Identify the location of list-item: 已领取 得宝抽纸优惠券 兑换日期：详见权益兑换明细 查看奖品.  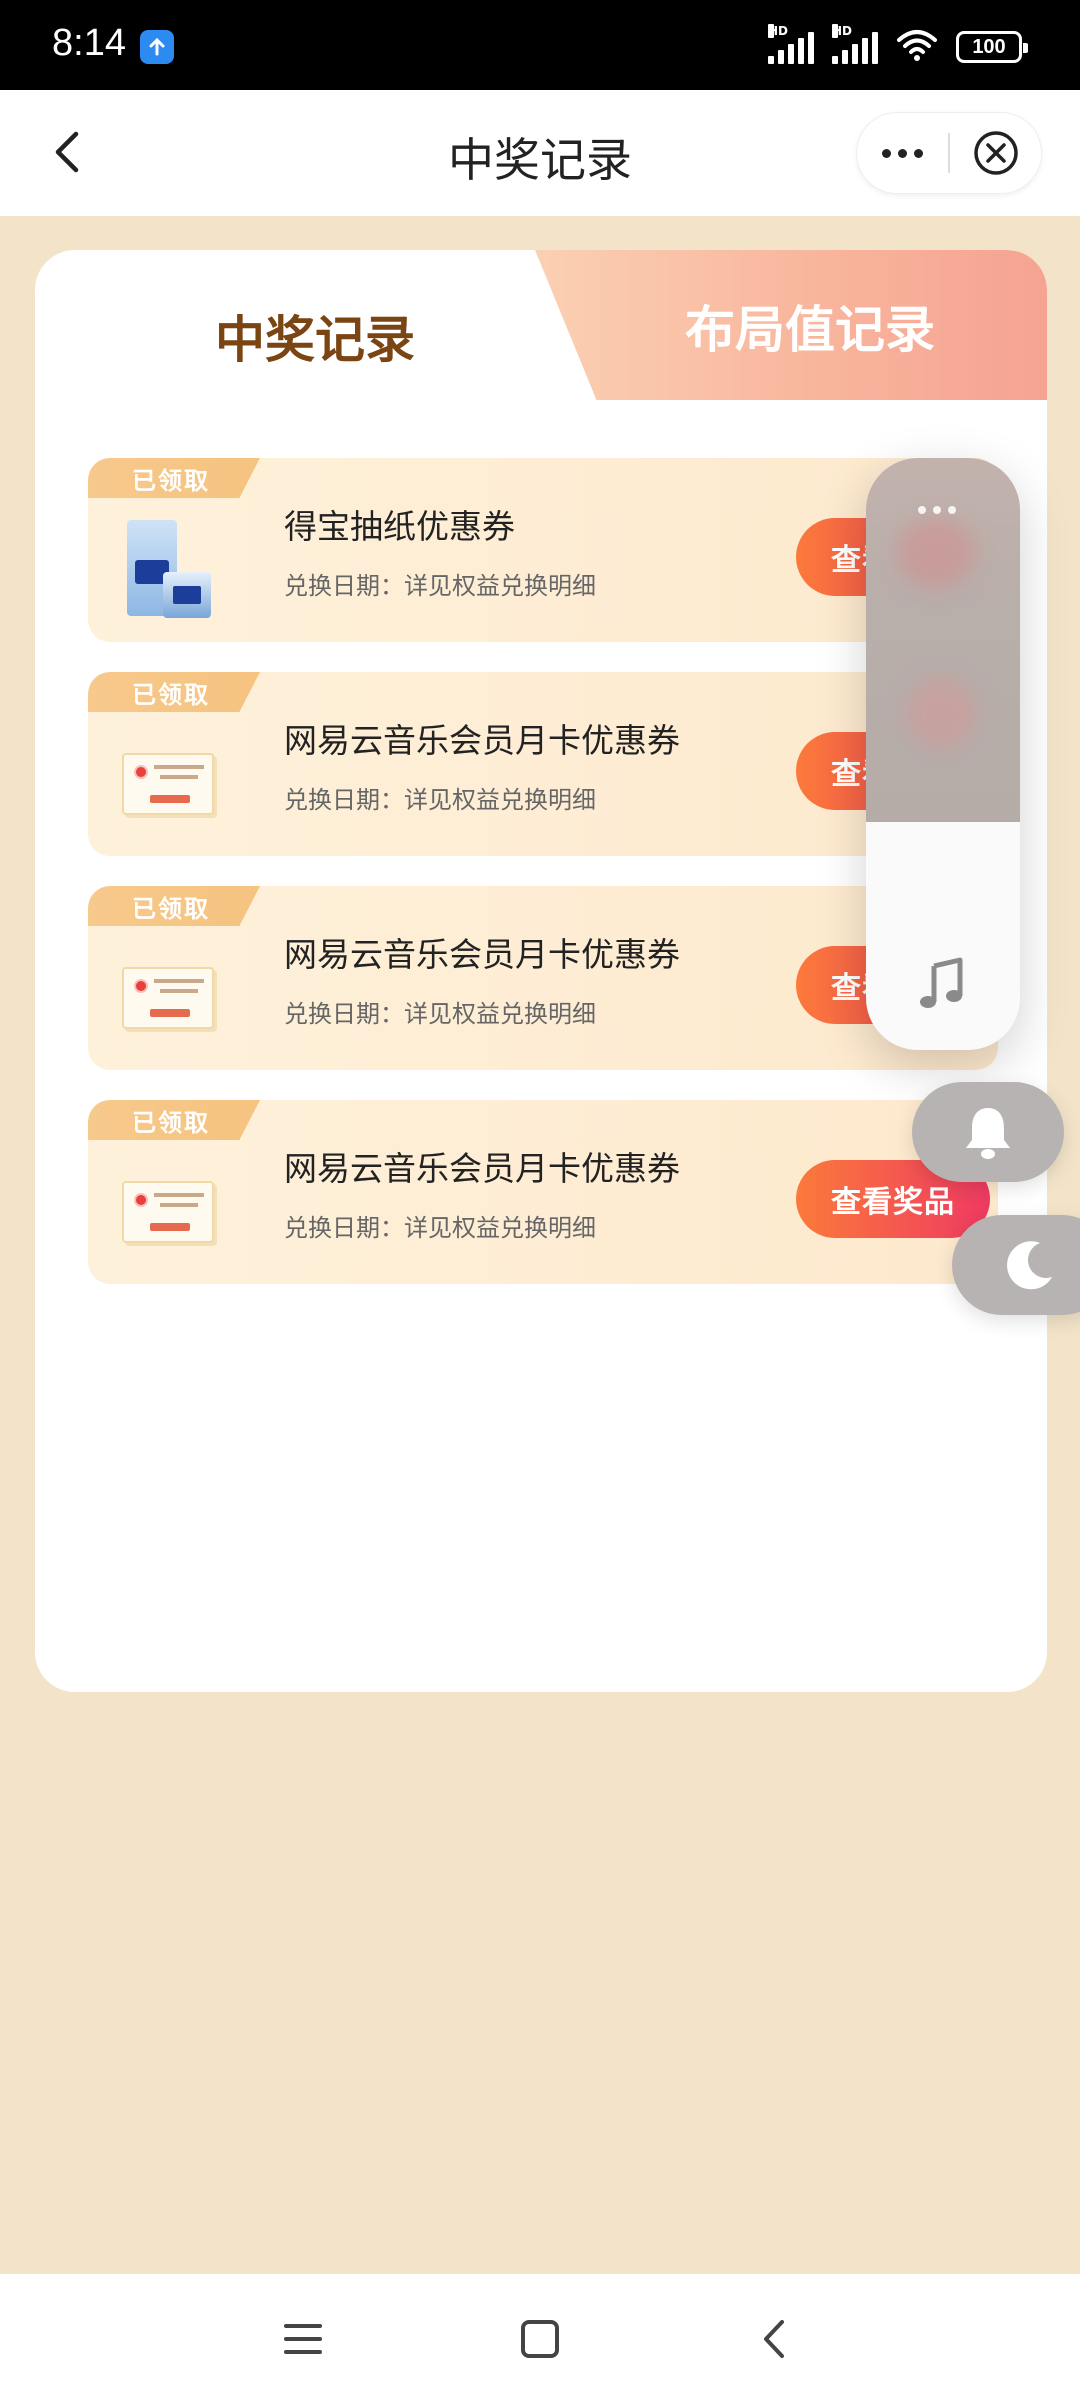
(543, 550).